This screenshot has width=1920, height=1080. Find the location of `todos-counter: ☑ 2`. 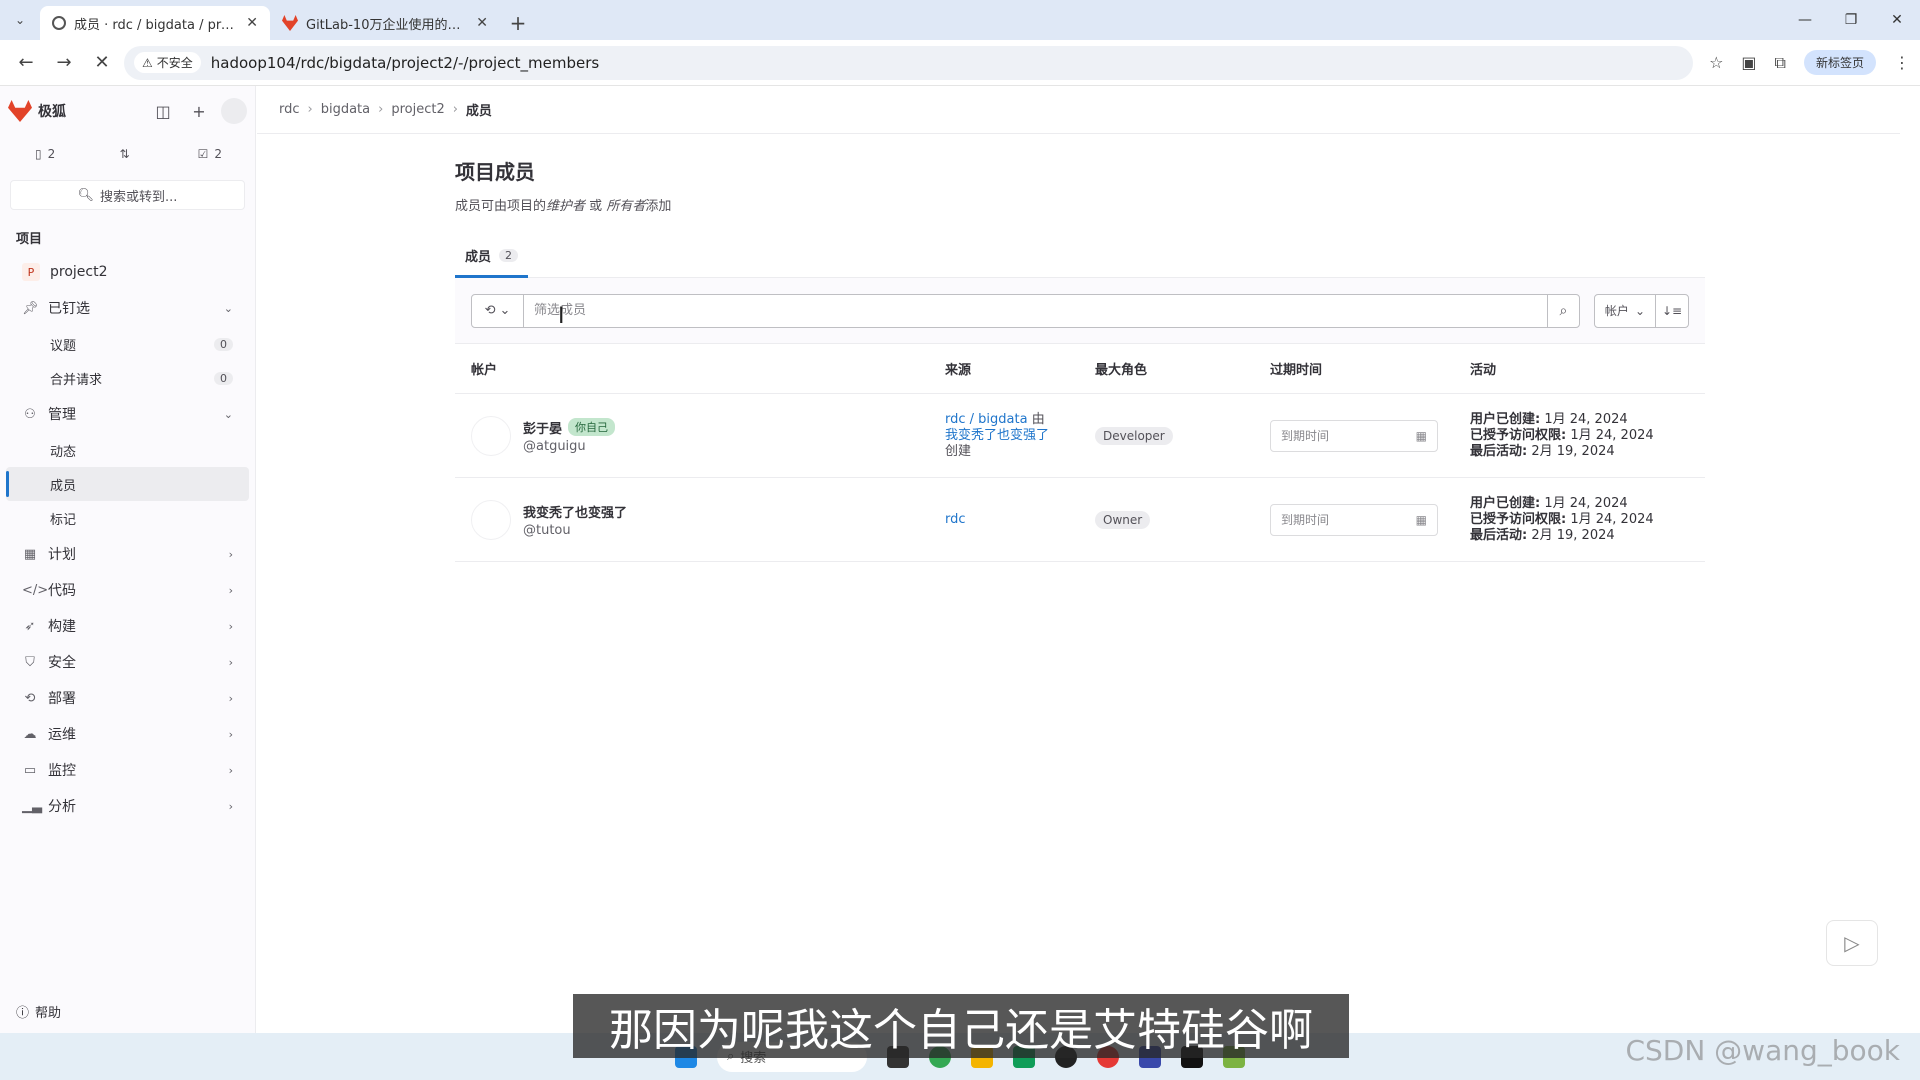

todos-counter: ☑ 2 is located at coordinates (210, 154).